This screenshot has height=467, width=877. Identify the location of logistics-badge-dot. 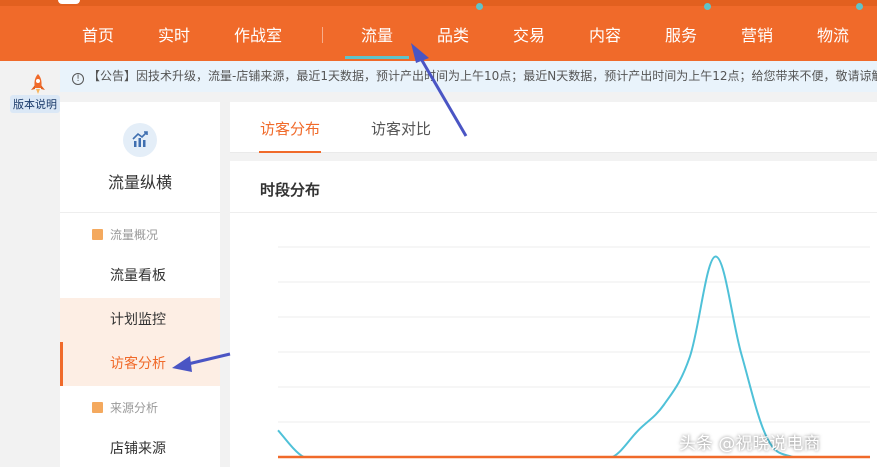
(859, 6).